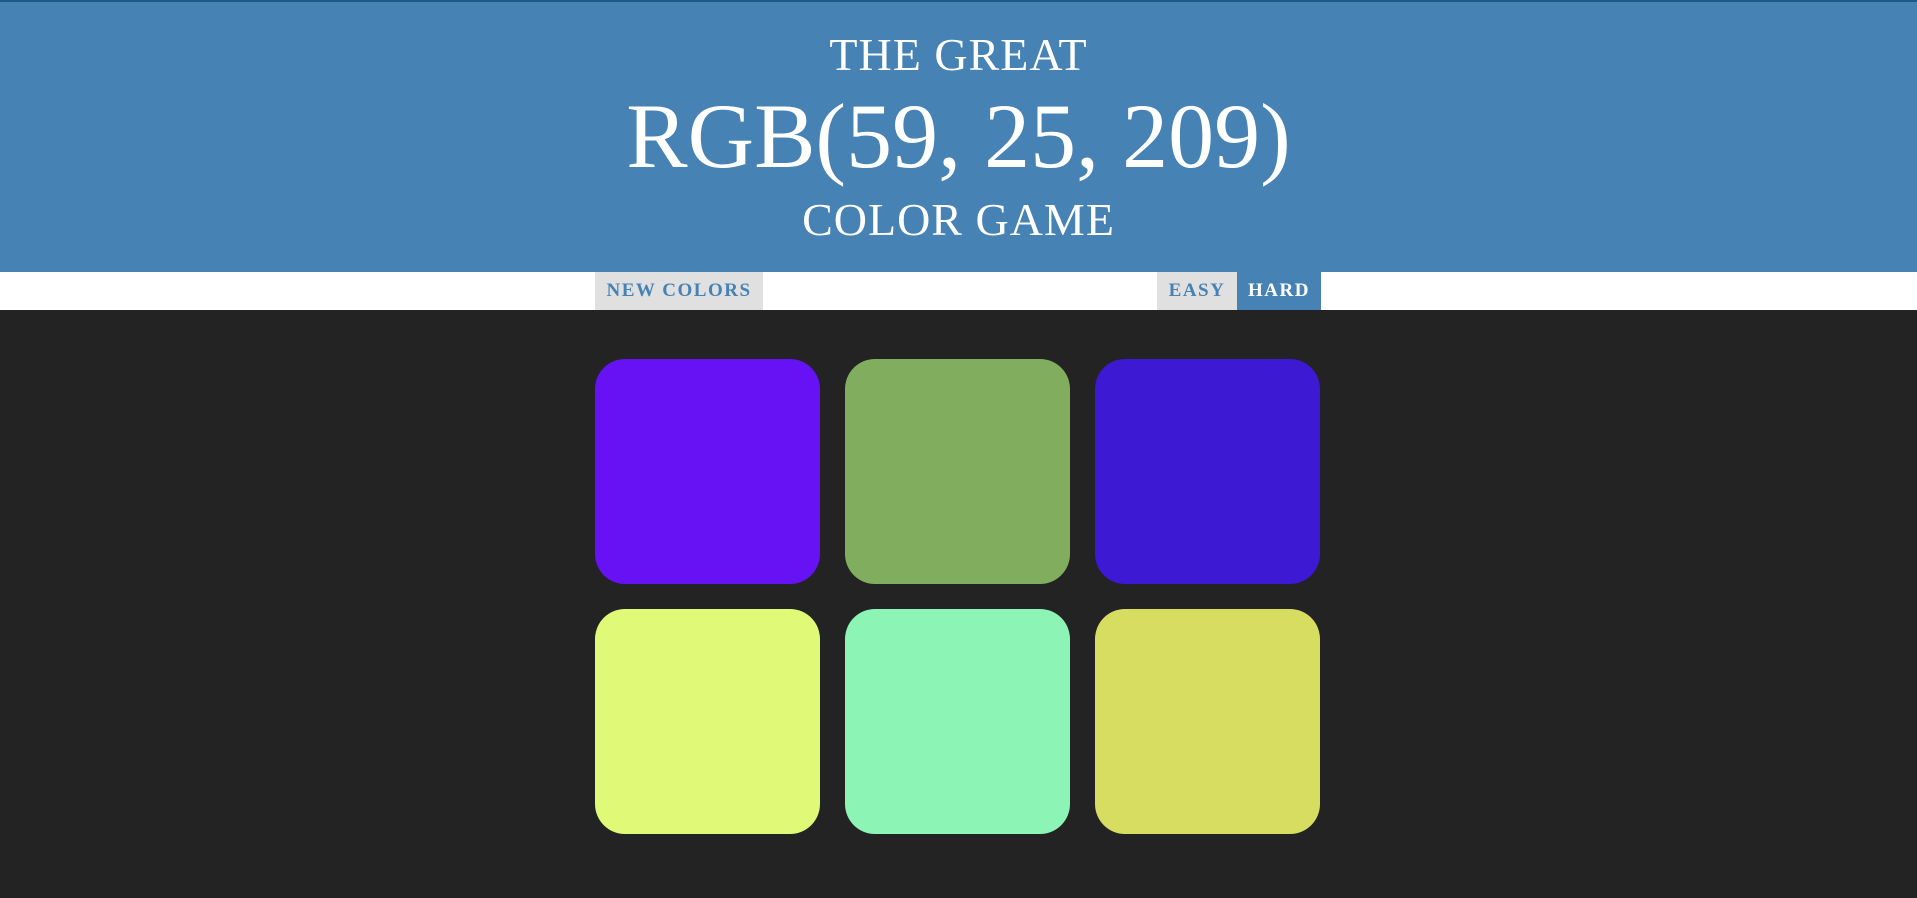 This screenshot has width=1917, height=898. Describe the element at coordinates (958, 54) in the screenshot. I see `title-the-great: THE GREAT` at that location.